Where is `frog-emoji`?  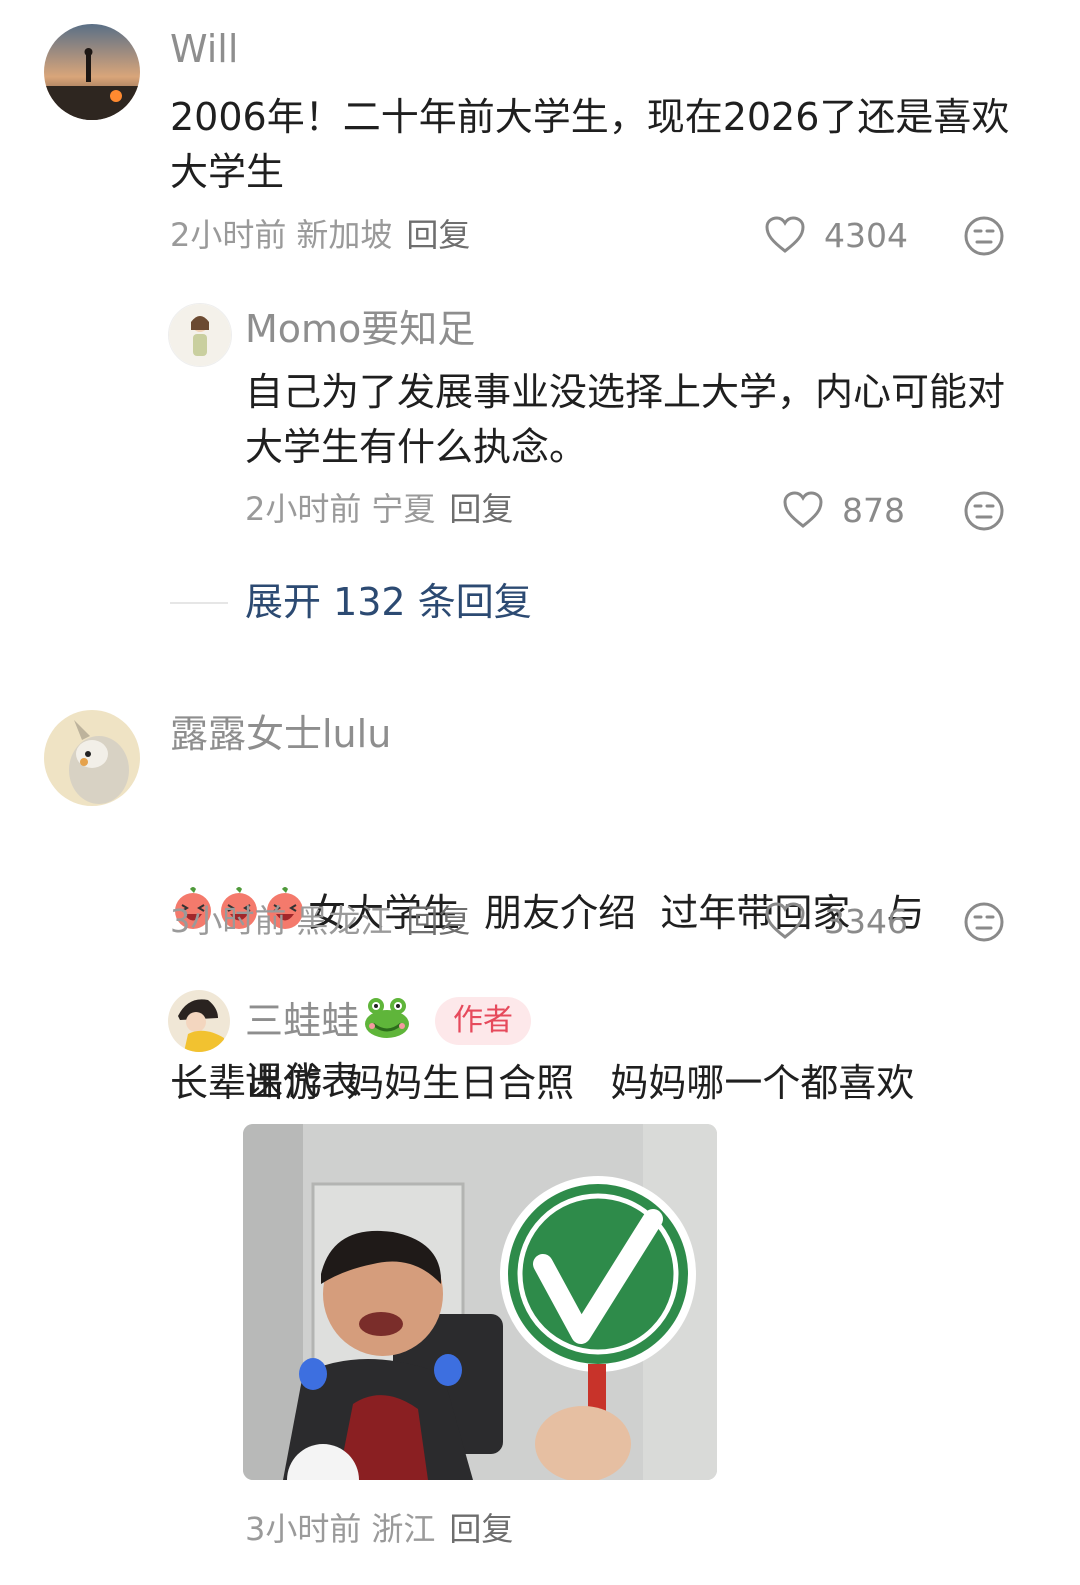
frog-emoji is located at coordinates (387, 1021).